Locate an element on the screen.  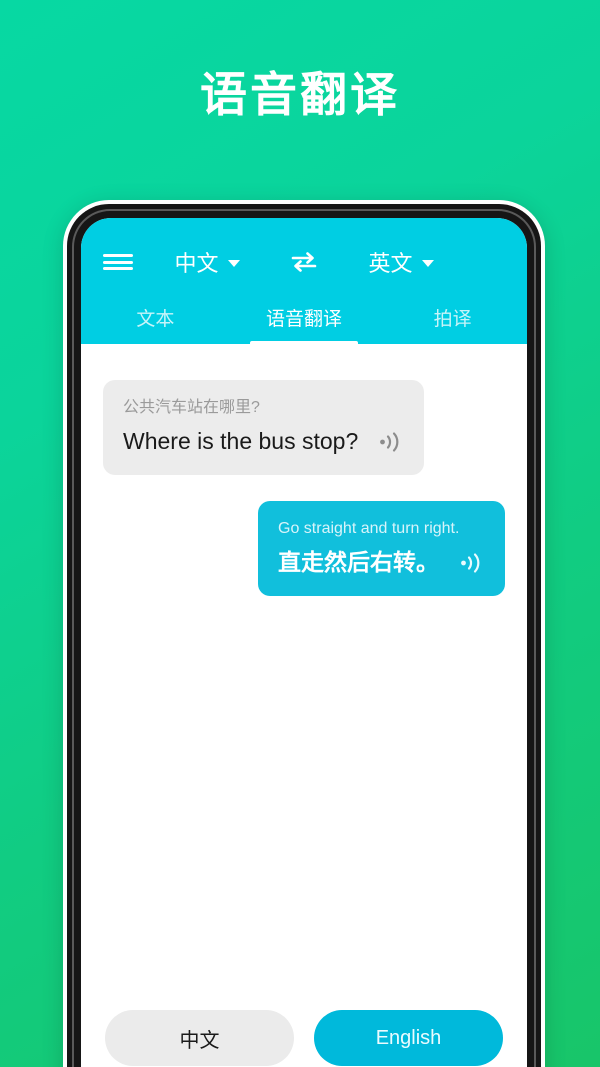
message-main-line: 直走然后右转。 is located at coordinates (381, 563).